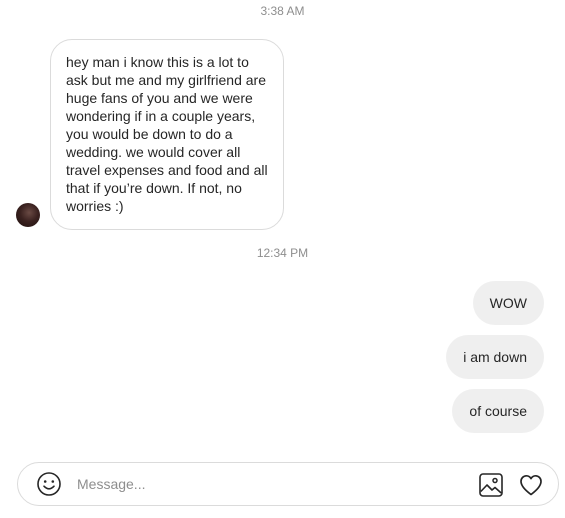 The height and width of the screenshot is (518, 565). What do you see at coordinates (49, 484) in the screenshot?
I see `emoji-icon` at bounding box center [49, 484].